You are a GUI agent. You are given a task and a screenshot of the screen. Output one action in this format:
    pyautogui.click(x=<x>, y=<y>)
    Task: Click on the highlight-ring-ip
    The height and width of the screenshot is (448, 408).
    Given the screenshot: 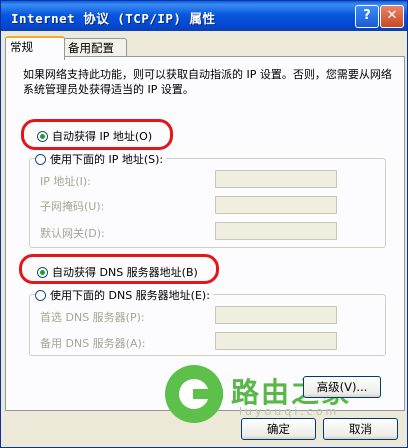 What is the action you would take?
    pyautogui.click(x=97, y=134)
    